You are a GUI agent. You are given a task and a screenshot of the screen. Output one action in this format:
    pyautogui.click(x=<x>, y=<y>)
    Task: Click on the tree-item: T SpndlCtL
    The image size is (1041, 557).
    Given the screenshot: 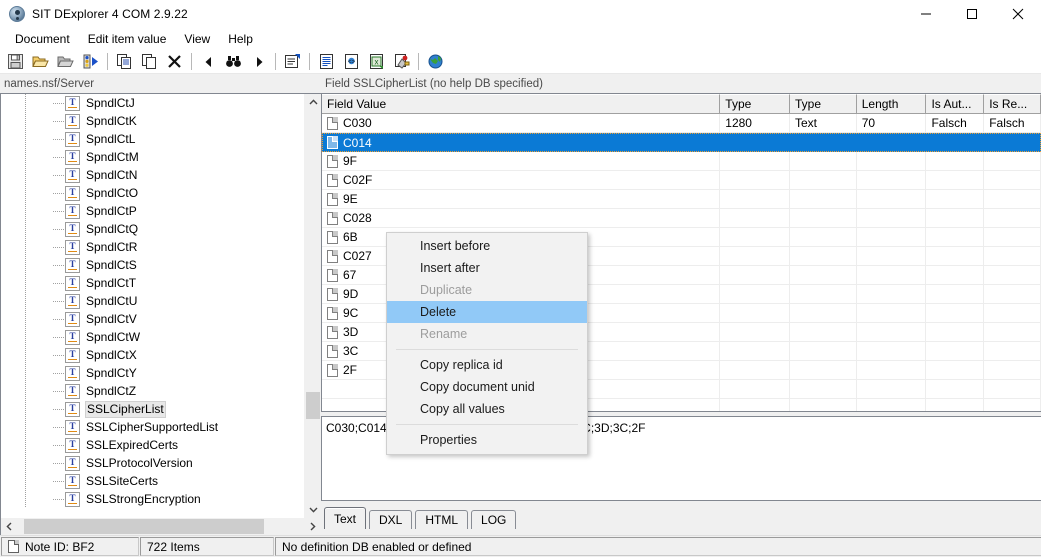 What is the action you would take?
    pyautogui.click(x=152, y=139)
    